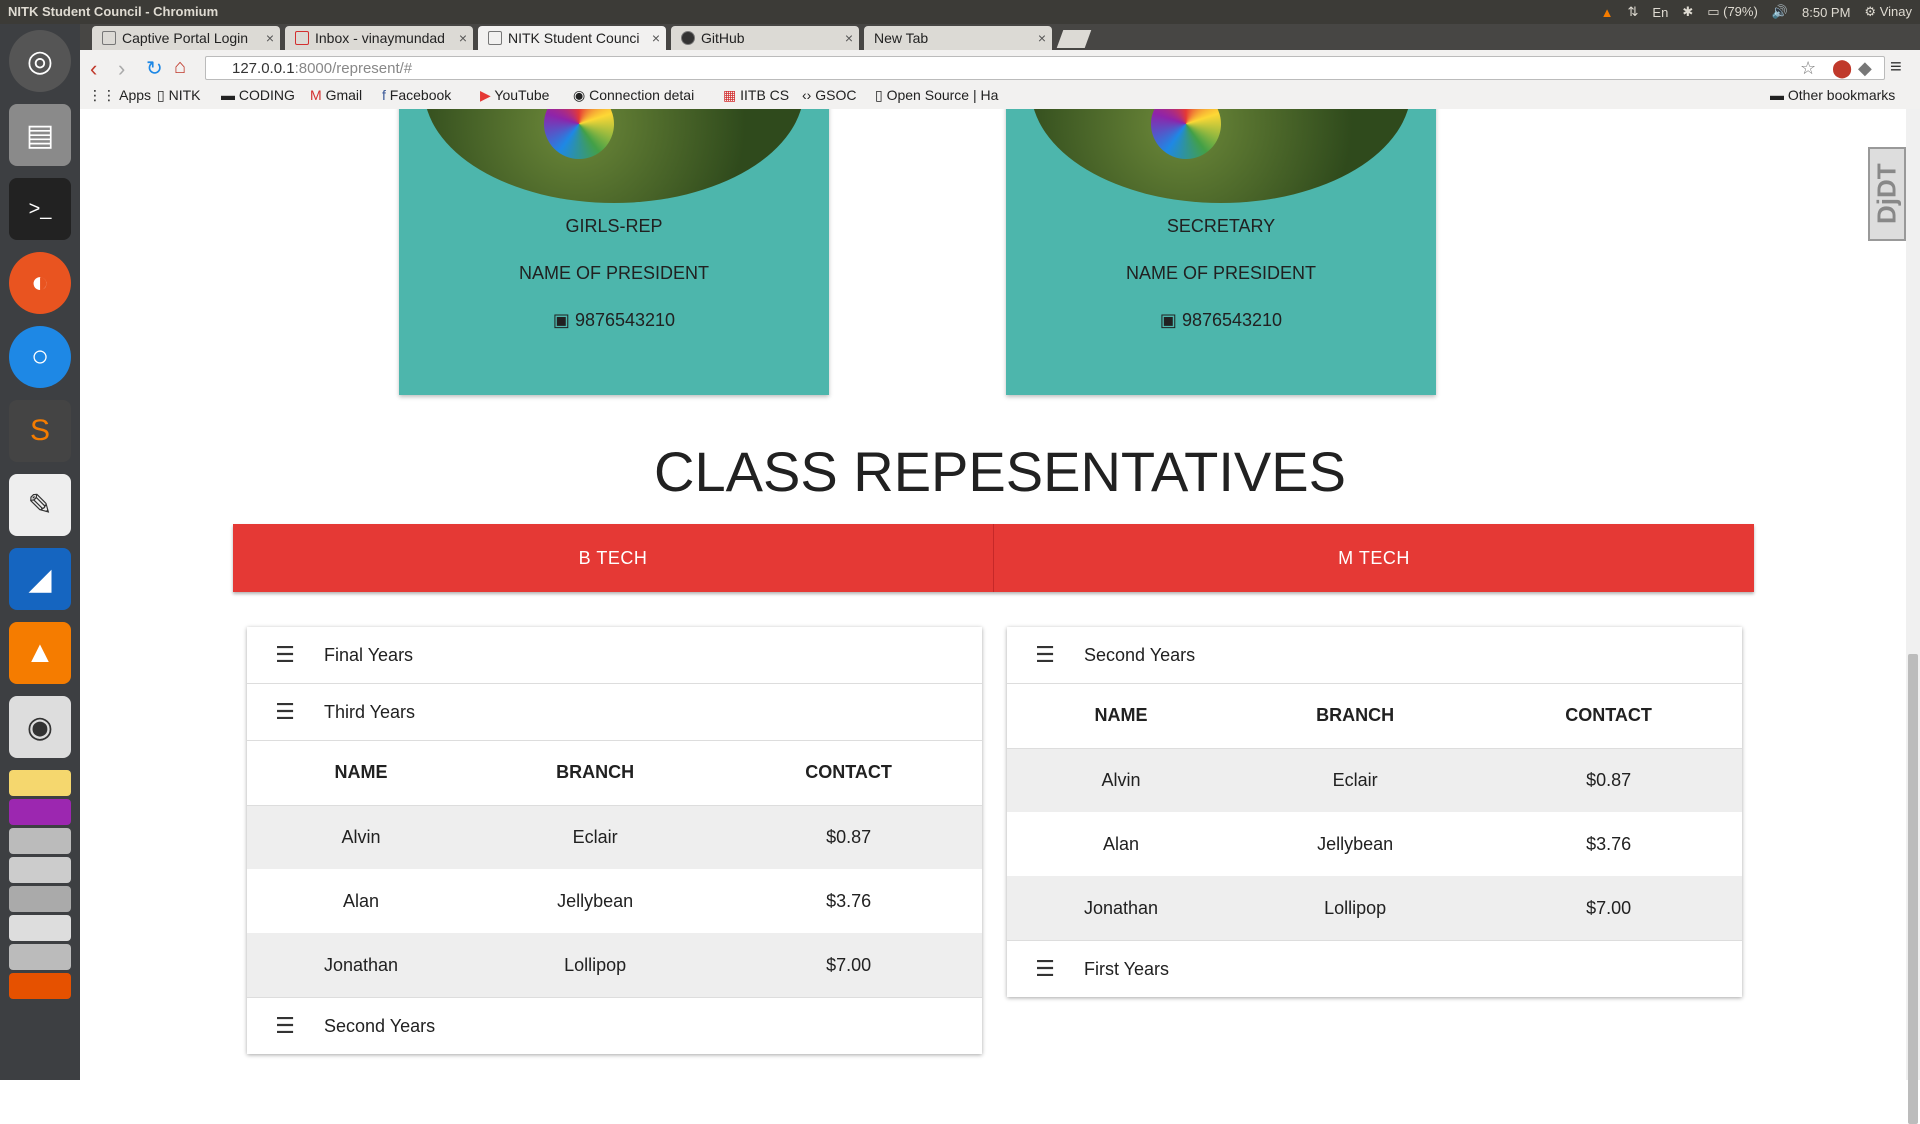  What do you see at coordinates (1660, 12) in the screenshot?
I see `keyboard-indicator: En` at bounding box center [1660, 12].